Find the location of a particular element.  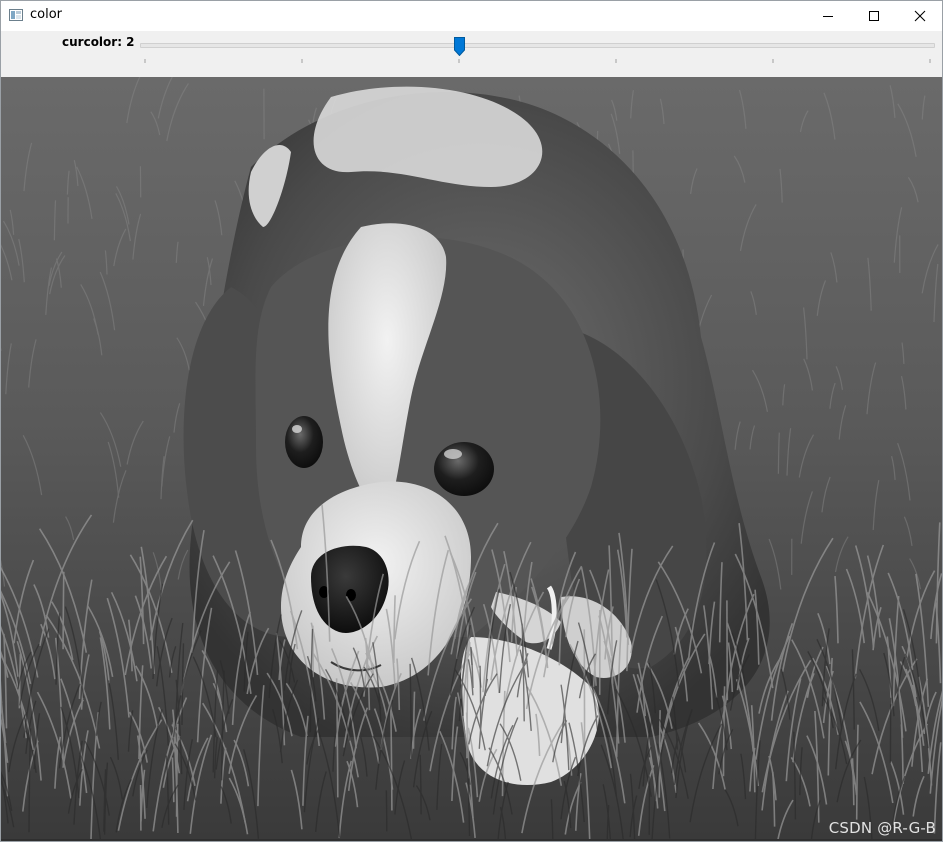

close-icon is located at coordinates (920, 16).